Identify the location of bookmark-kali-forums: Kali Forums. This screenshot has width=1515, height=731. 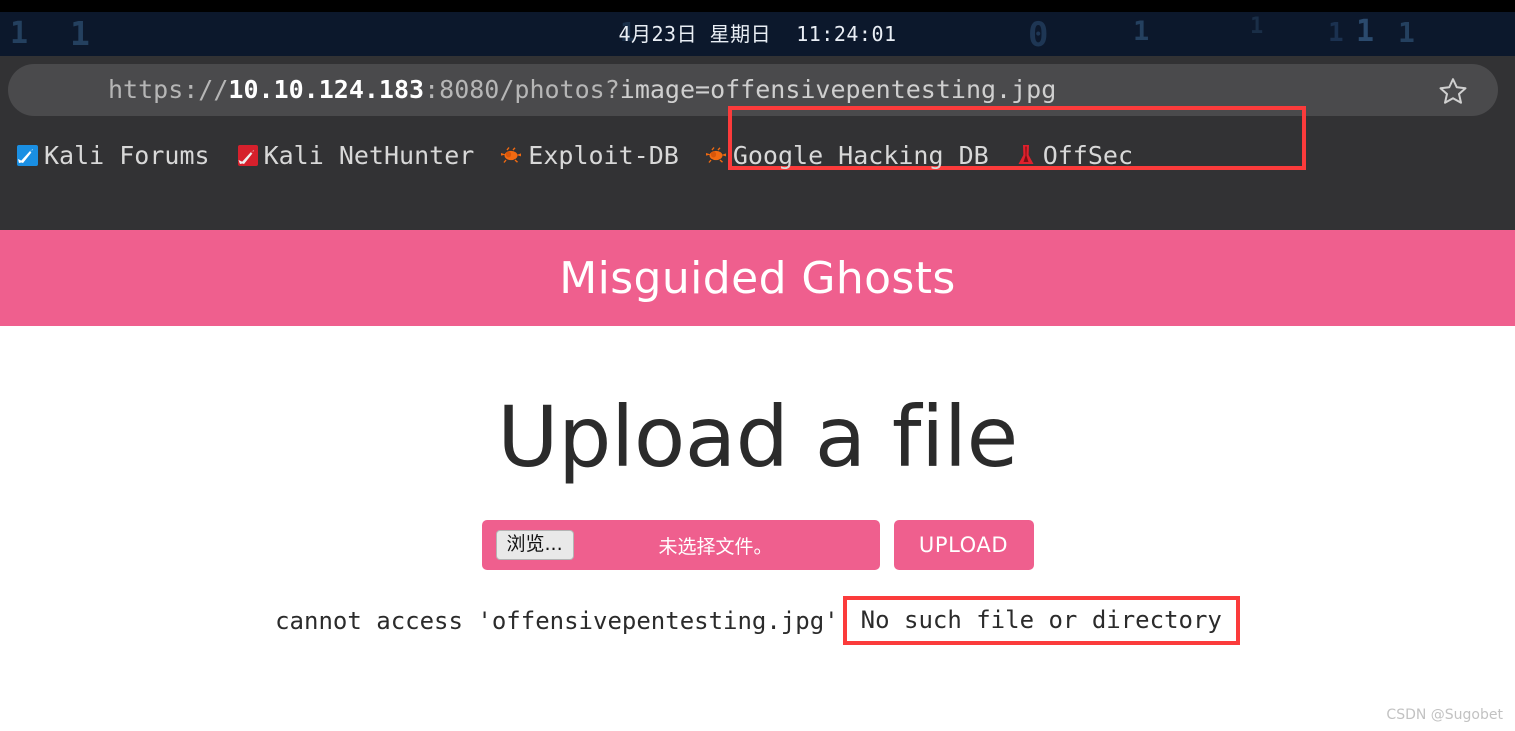
(112, 155).